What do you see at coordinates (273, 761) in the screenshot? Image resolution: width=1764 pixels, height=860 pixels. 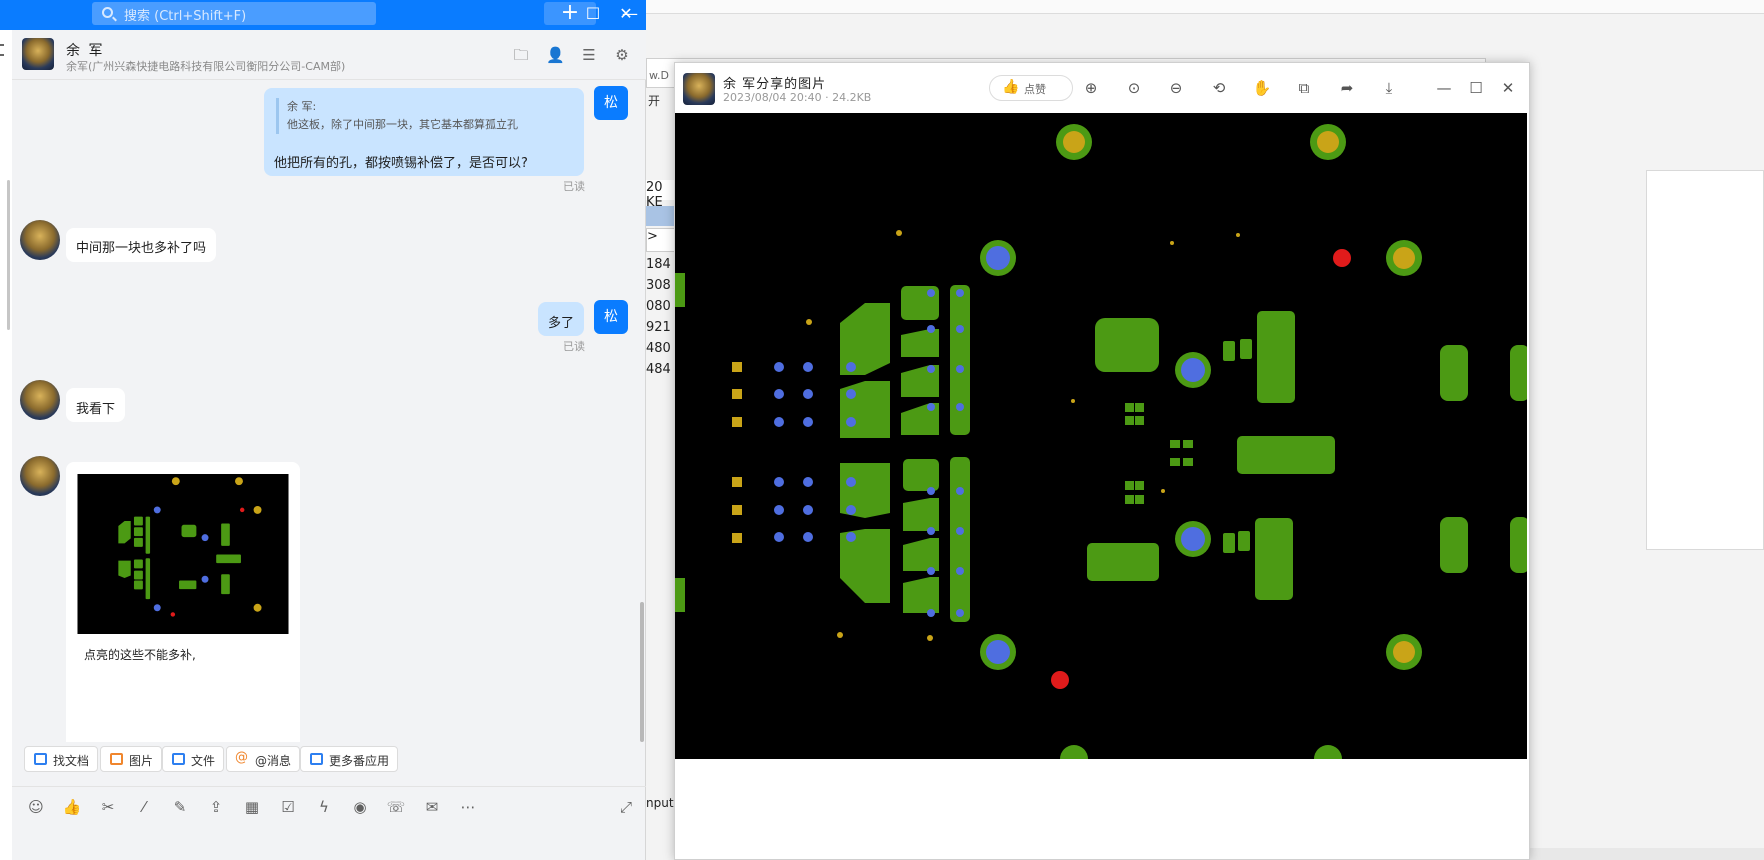 I see `mentions-label: @消息` at bounding box center [273, 761].